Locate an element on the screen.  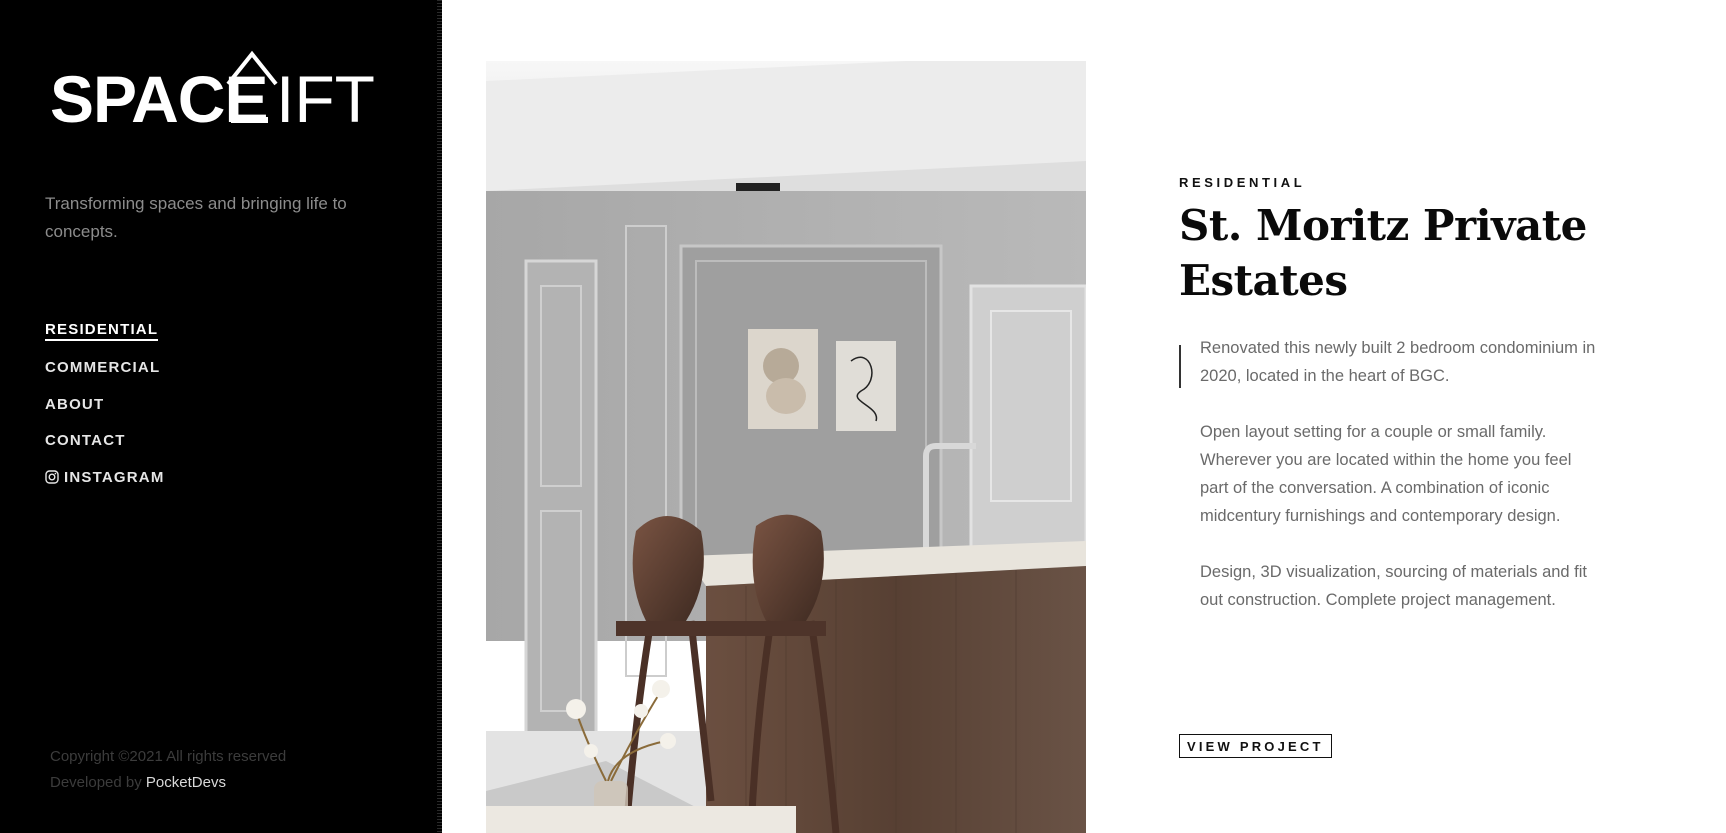
sidebar-scroll-edge is located at coordinates (439, 416).